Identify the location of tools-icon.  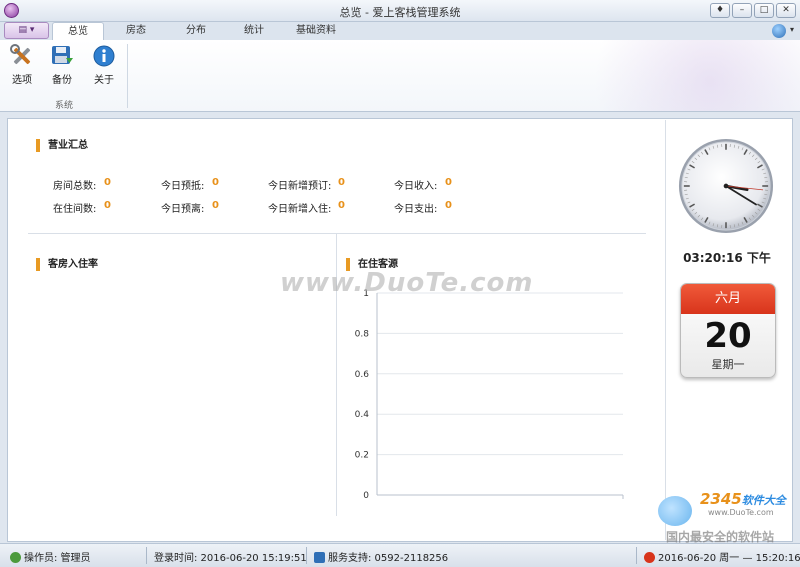
(20, 54).